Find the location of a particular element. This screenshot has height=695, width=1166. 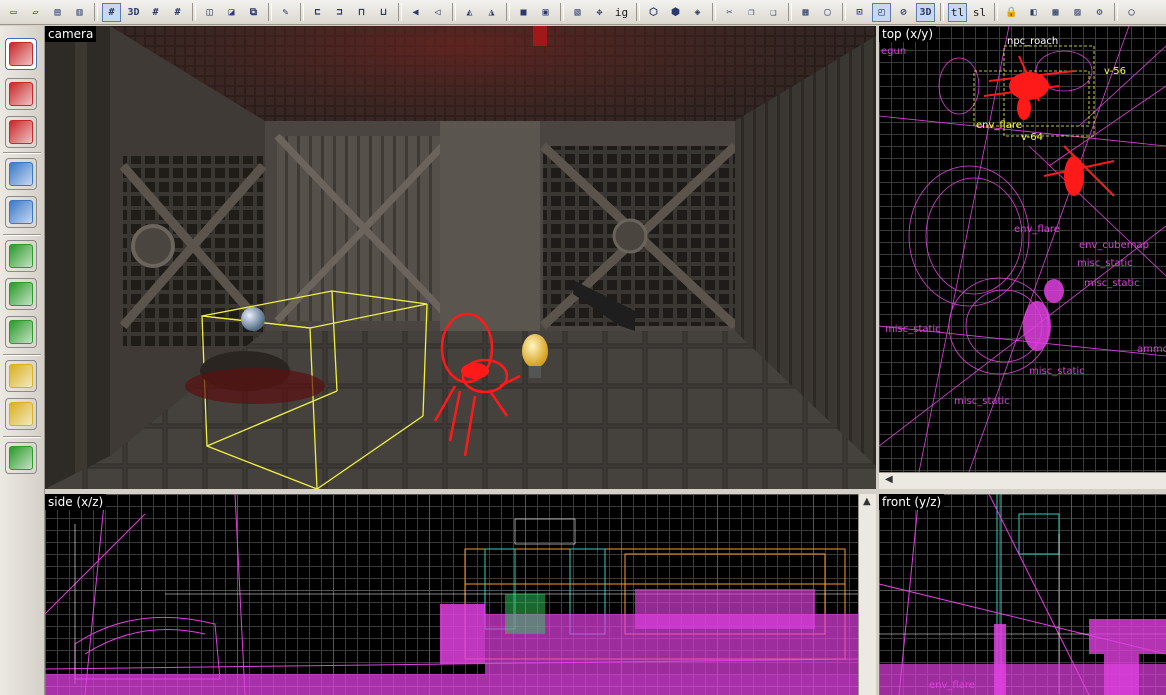

open-file-icon: ▱ is located at coordinates (35, 12).